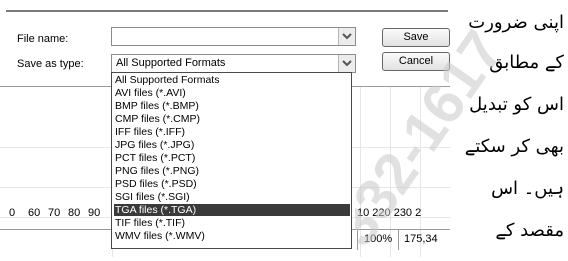  Describe the element at coordinates (227, 11) in the screenshot. I see `dialog-top-divider` at that location.